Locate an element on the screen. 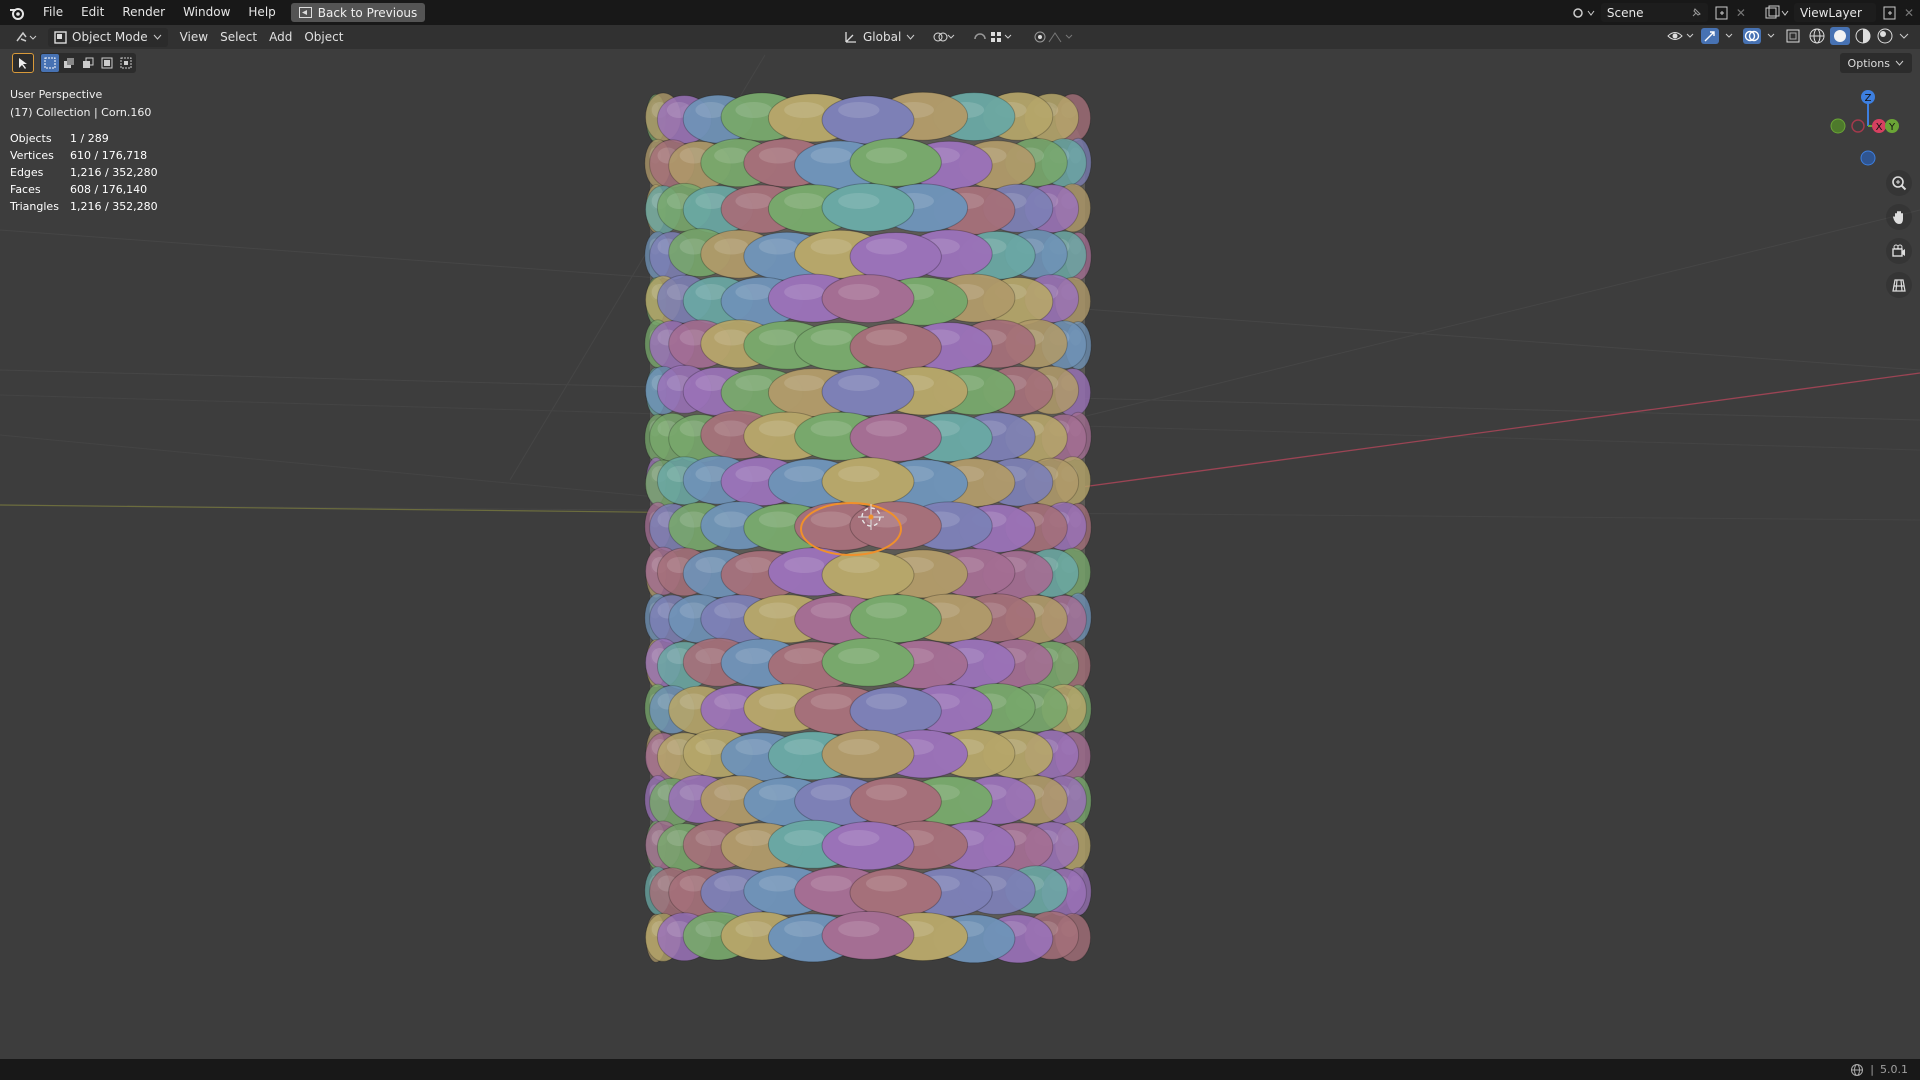  collection-info: (17) Collection | Corn.160 is located at coordinates (81, 112).